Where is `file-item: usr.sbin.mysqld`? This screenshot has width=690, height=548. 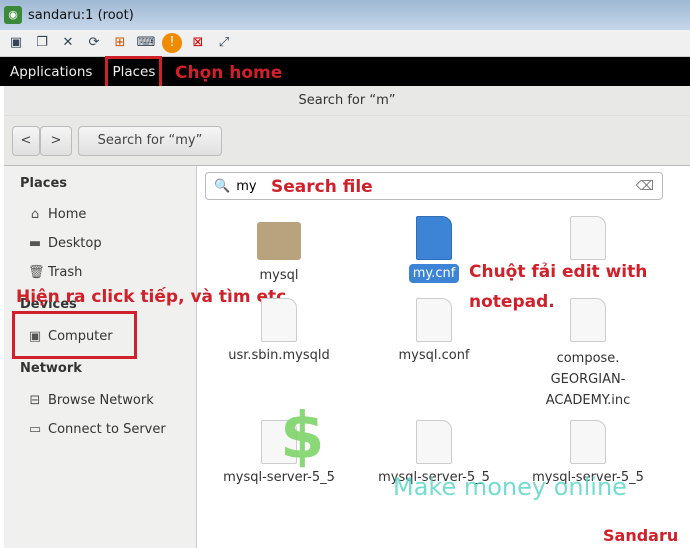 file-item: usr.sbin.mysqld is located at coordinates (279, 330).